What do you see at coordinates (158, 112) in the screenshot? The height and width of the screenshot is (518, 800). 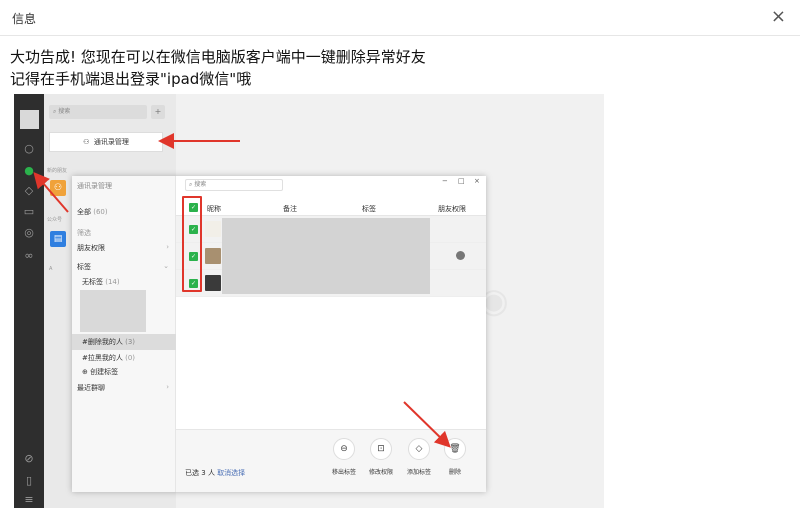 I see `add-contact-button: +` at bounding box center [158, 112].